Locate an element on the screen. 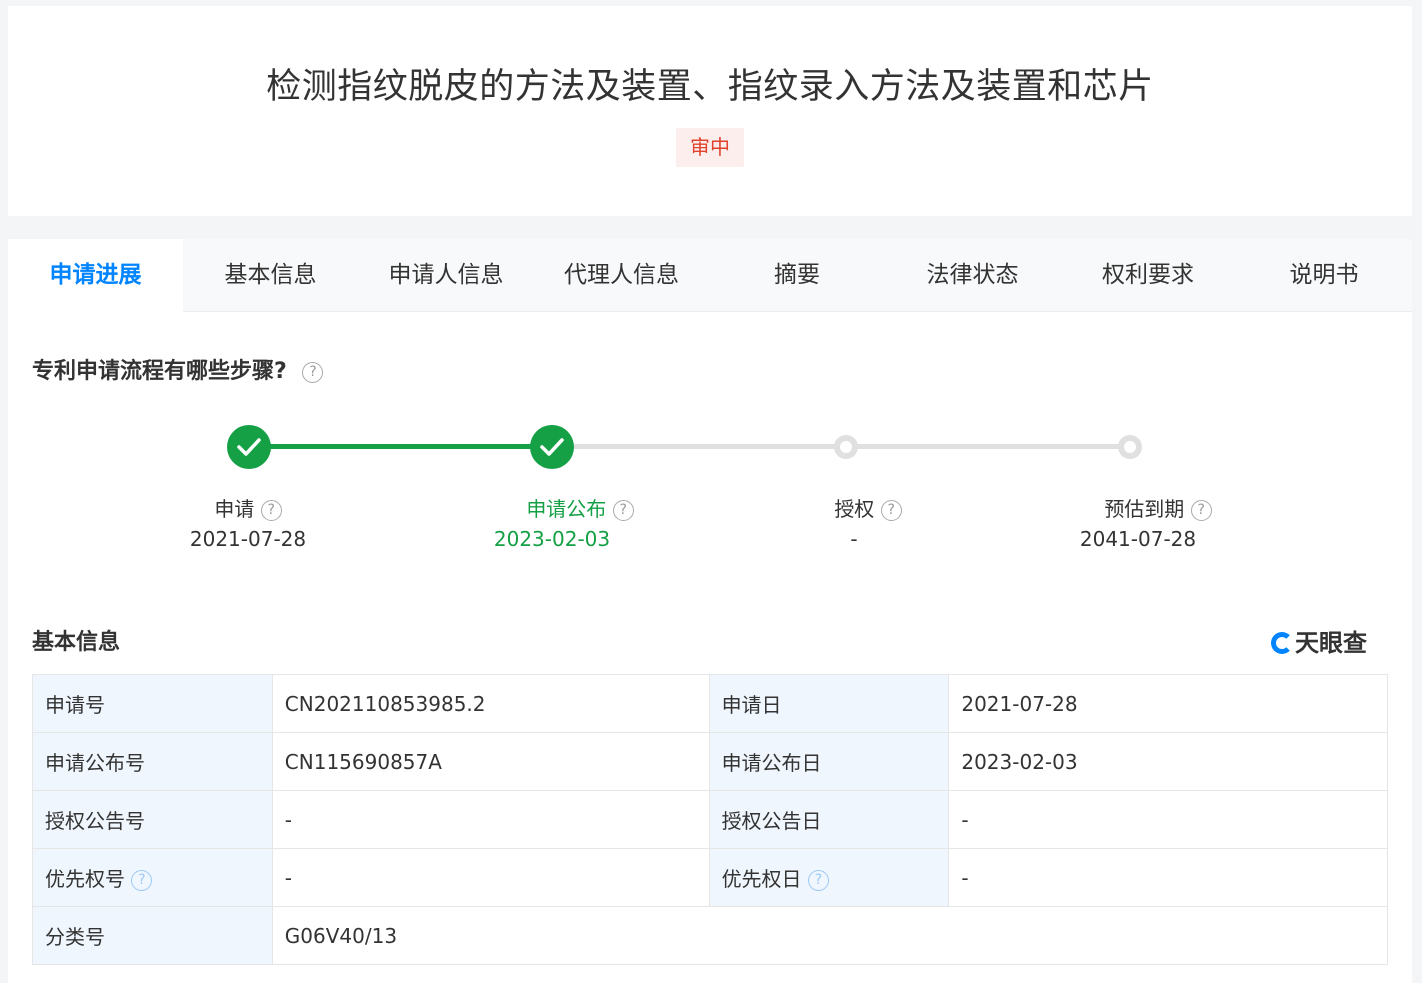 Image resolution: width=1422 pixels, height=983 pixels. step-date: - is located at coordinates (854, 539).